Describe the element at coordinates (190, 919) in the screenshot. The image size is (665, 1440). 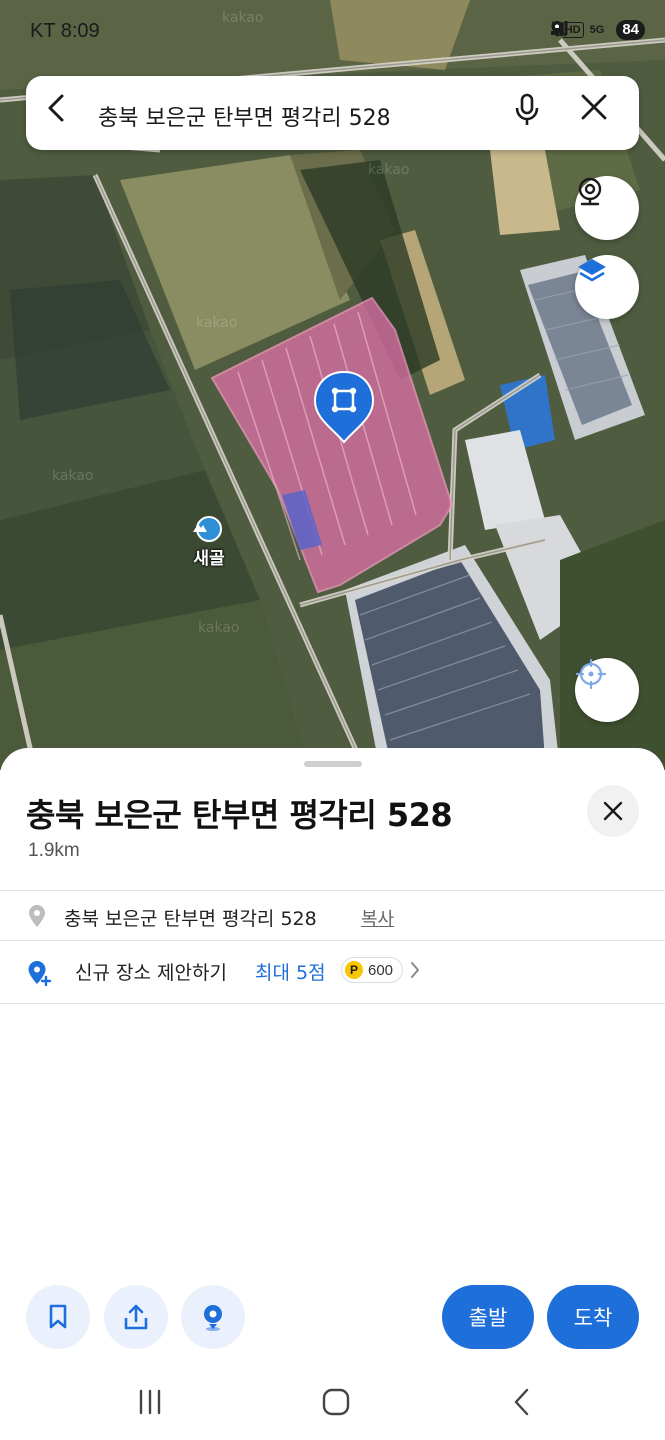
I see `address-text: 충북 보은군 탄부면 평각리 528` at that location.